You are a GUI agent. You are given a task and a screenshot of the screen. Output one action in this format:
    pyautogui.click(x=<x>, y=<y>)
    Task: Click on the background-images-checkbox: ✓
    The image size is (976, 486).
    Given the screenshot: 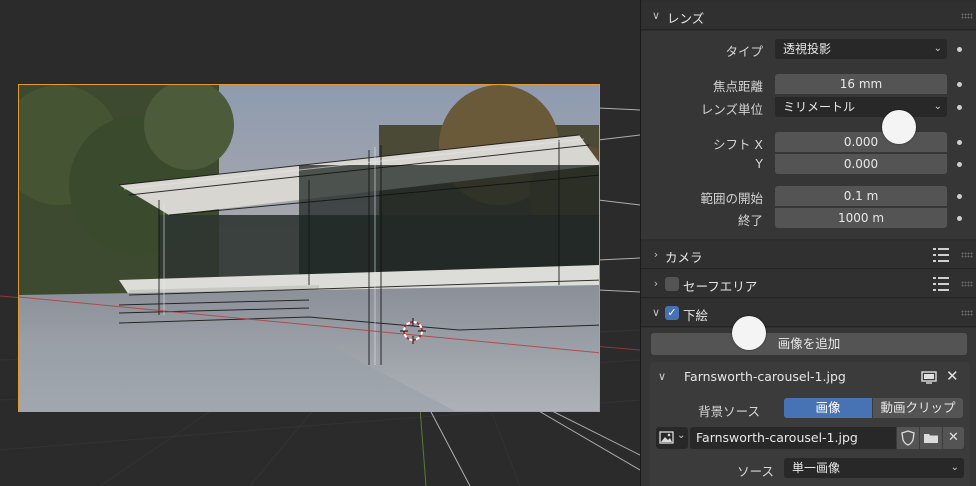 What is the action you would take?
    pyautogui.click(x=672, y=313)
    